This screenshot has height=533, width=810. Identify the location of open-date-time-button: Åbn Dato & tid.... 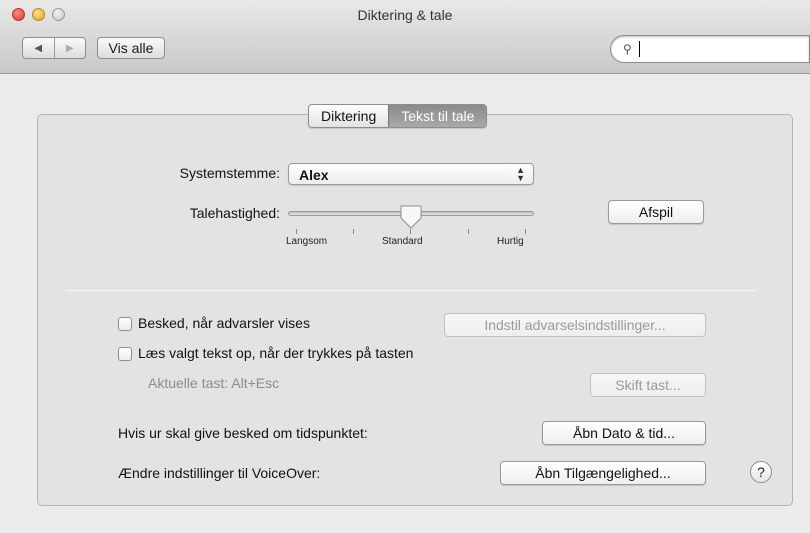
(624, 433).